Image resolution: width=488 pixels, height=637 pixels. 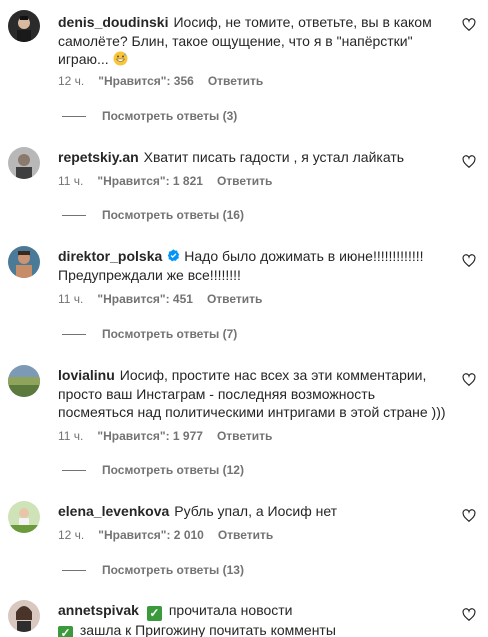 I want to click on view-replies-button: Посмотреть ответы (3), so click(x=149, y=116).